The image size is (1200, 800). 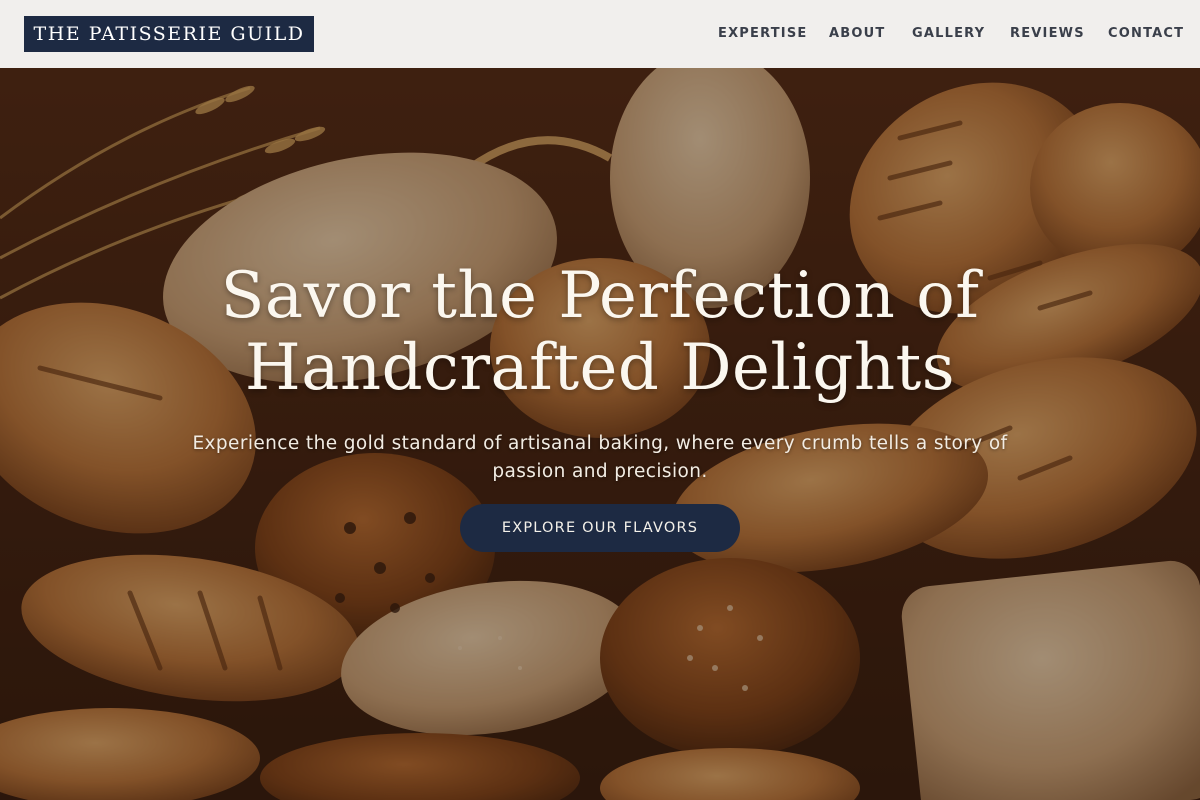 I want to click on explore-flavors-button: EXPLORE OUR FLAVORS, so click(x=600, y=528).